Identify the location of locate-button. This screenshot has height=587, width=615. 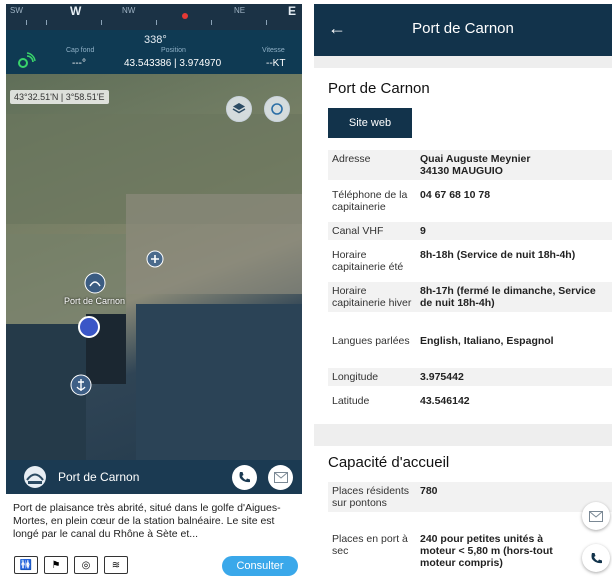
(277, 109).